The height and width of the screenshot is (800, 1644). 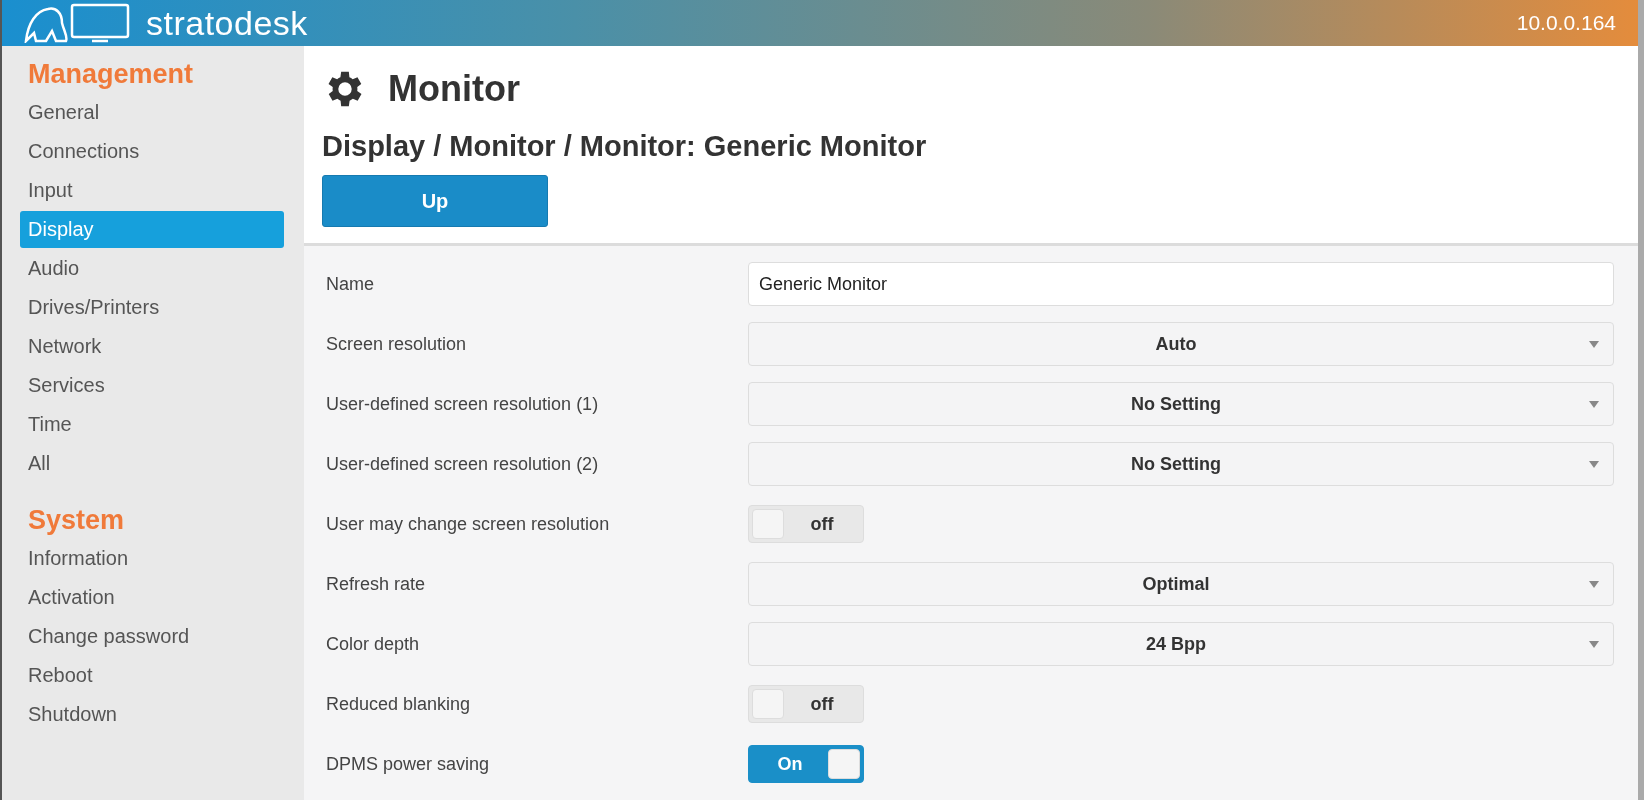 I want to click on nav-item: Input, so click(x=152, y=190).